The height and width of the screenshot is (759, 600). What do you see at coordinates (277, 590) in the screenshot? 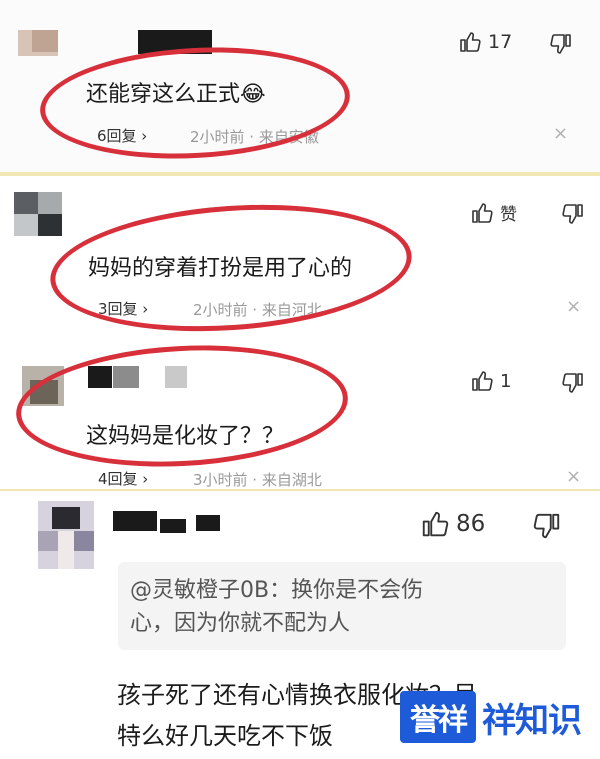
I see `quoted-reply-line: @灵敏橙子0B：换你是不会伤` at bounding box center [277, 590].